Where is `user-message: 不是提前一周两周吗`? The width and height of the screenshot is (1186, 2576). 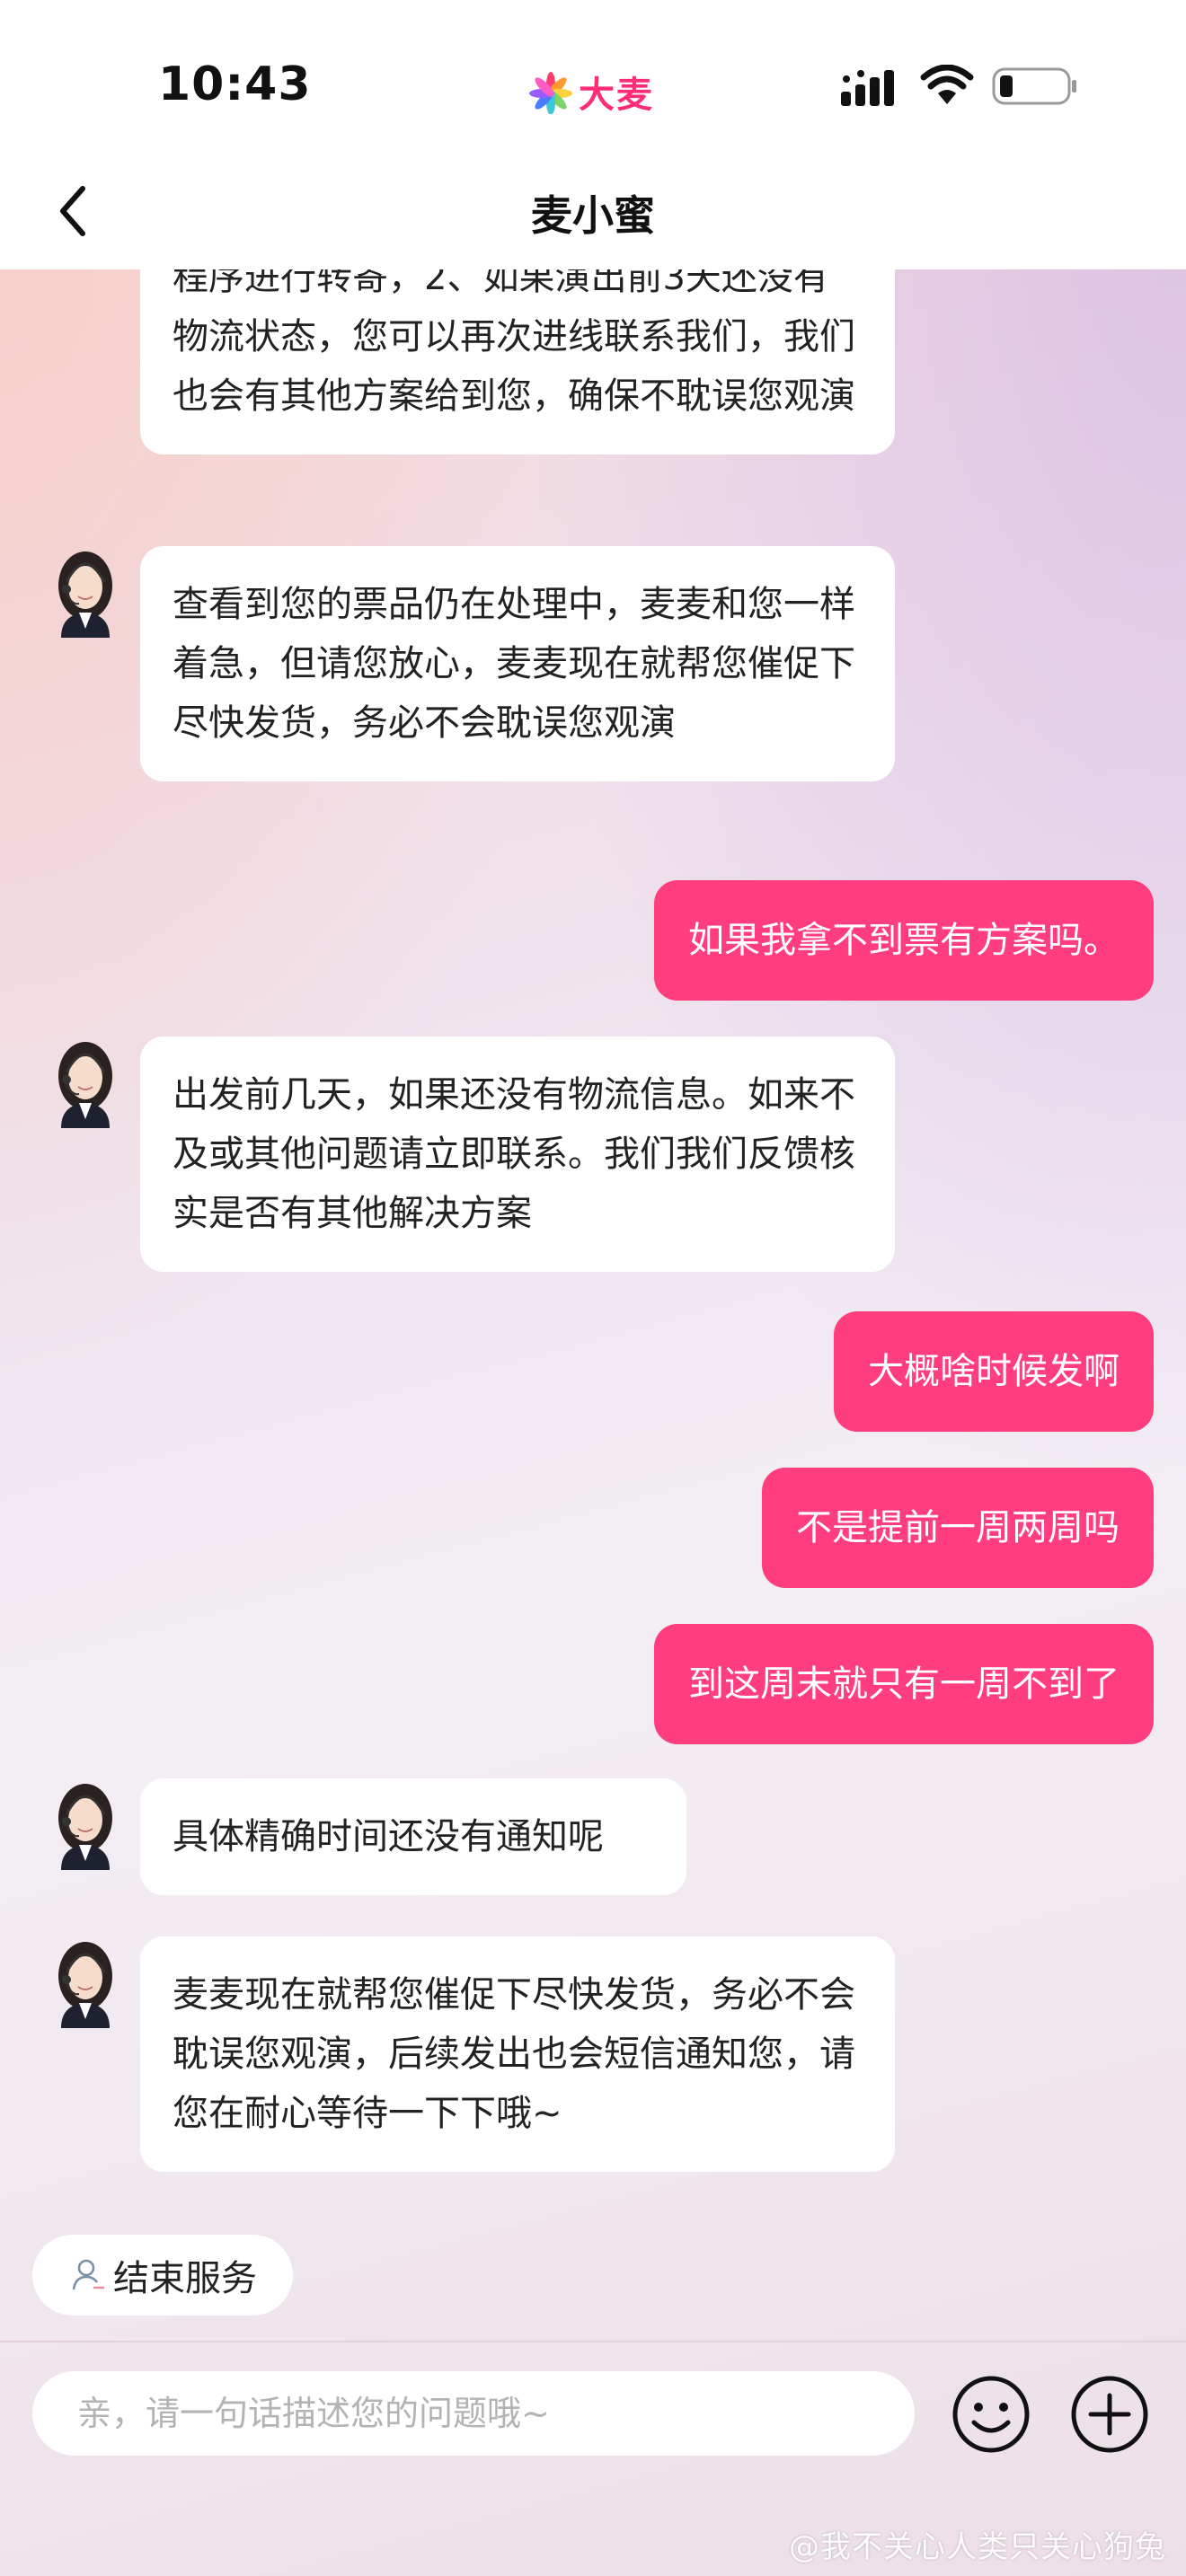
user-message: 不是提前一周两周吗 is located at coordinates (958, 1528).